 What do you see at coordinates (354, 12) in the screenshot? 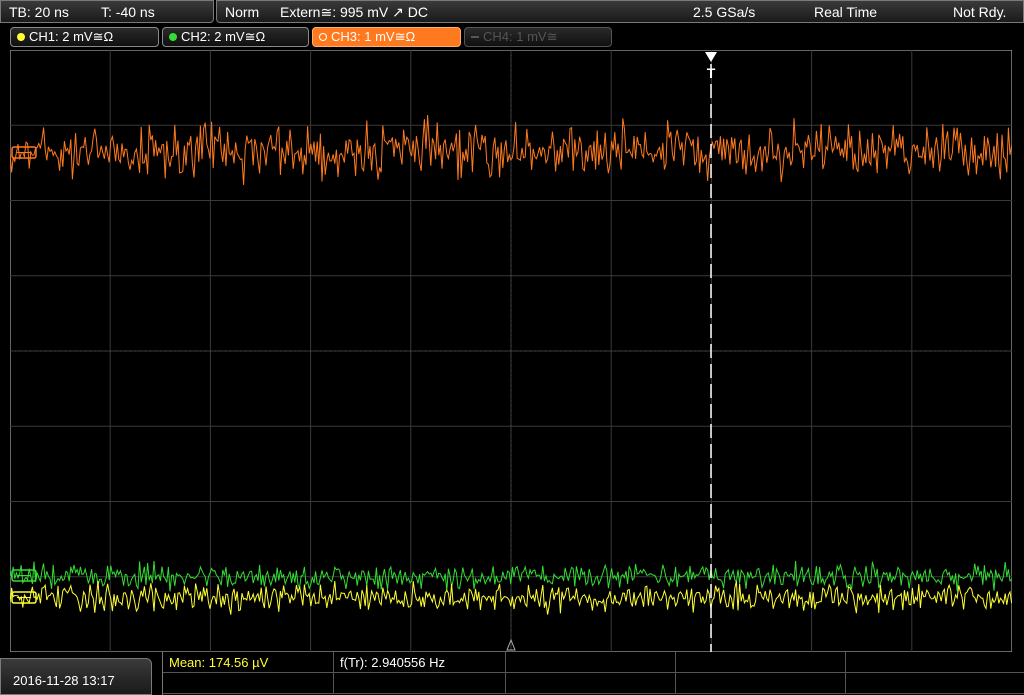
I see `trigger-source-label: Extern≅: 995 mV ↗ DC` at bounding box center [354, 12].